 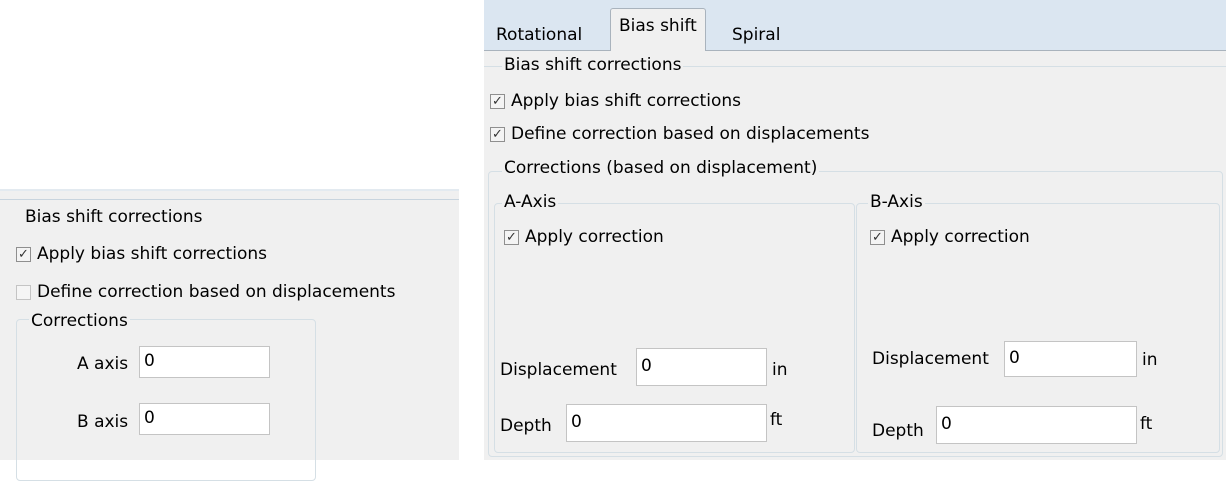 What do you see at coordinates (558, 370) in the screenshot?
I see `a-axis-displacement-label: Displacement` at bounding box center [558, 370].